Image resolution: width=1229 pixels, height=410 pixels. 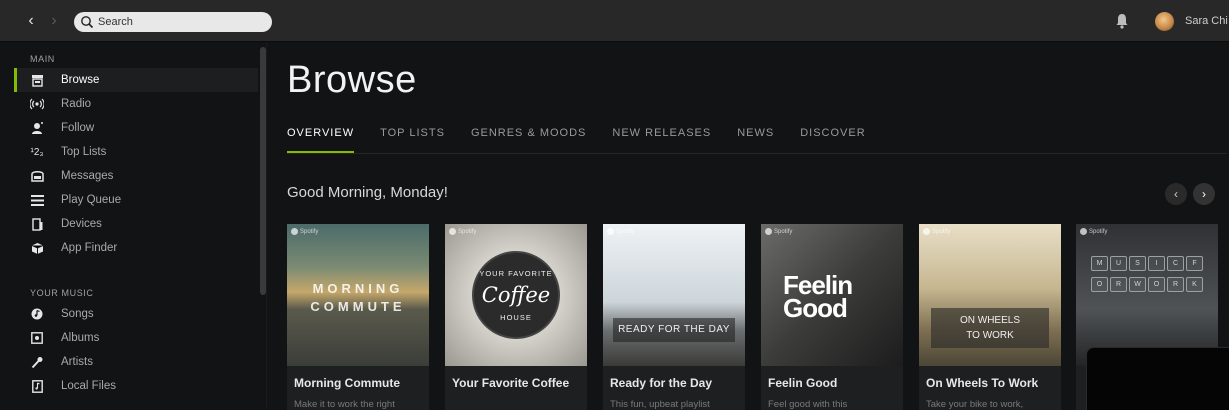 I want to click on key-cap: F, so click(x=1194, y=263).